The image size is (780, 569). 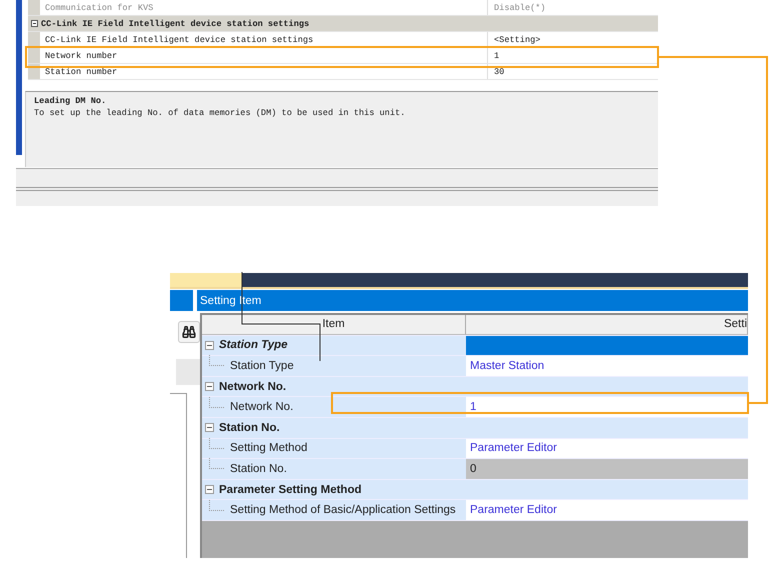 What do you see at coordinates (607, 366) in the screenshot?
I see `value-cell: Master Station` at bounding box center [607, 366].